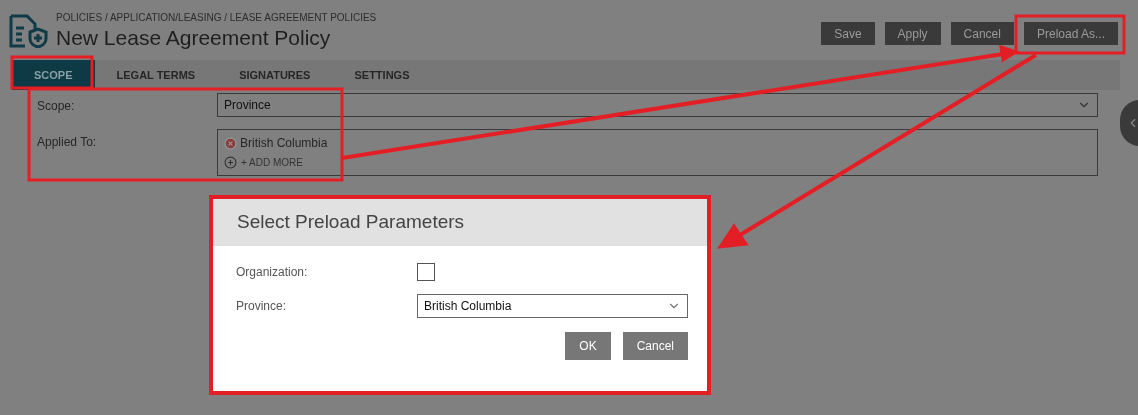 Image resolution: width=1138 pixels, height=415 pixels. What do you see at coordinates (67, 142) in the screenshot?
I see `field-label: Applied To:` at bounding box center [67, 142].